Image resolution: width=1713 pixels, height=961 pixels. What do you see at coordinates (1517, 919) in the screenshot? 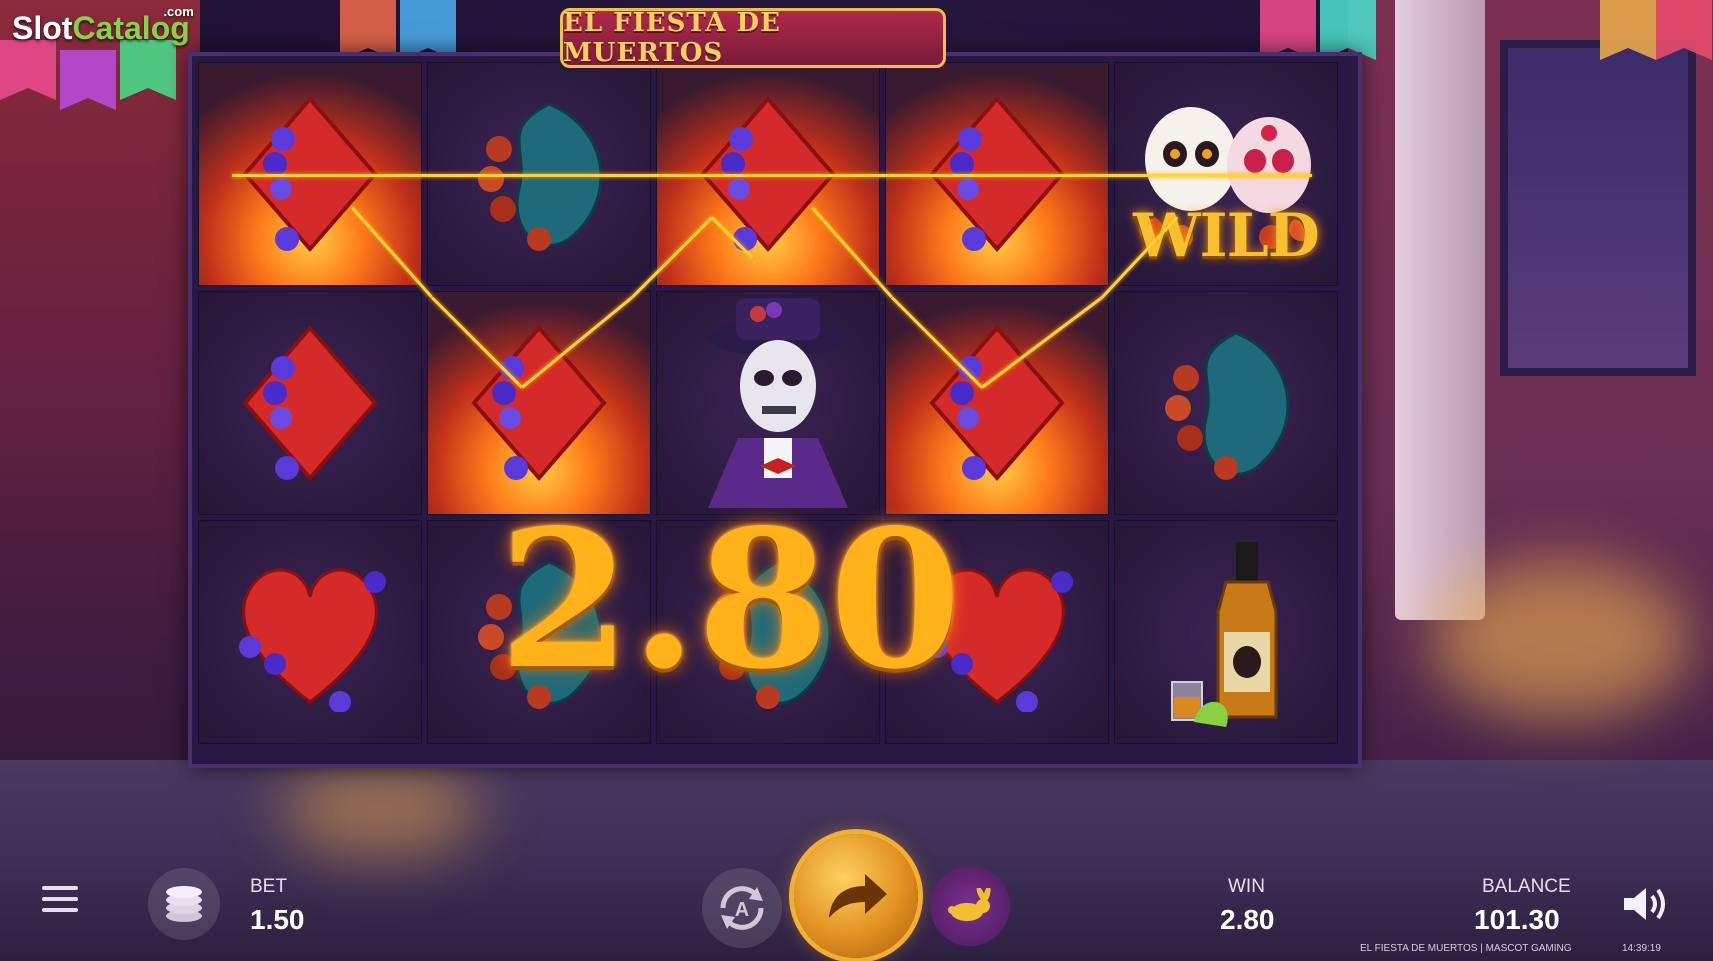
I see `balance-value: 101.30` at bounding box center [1517, 919].